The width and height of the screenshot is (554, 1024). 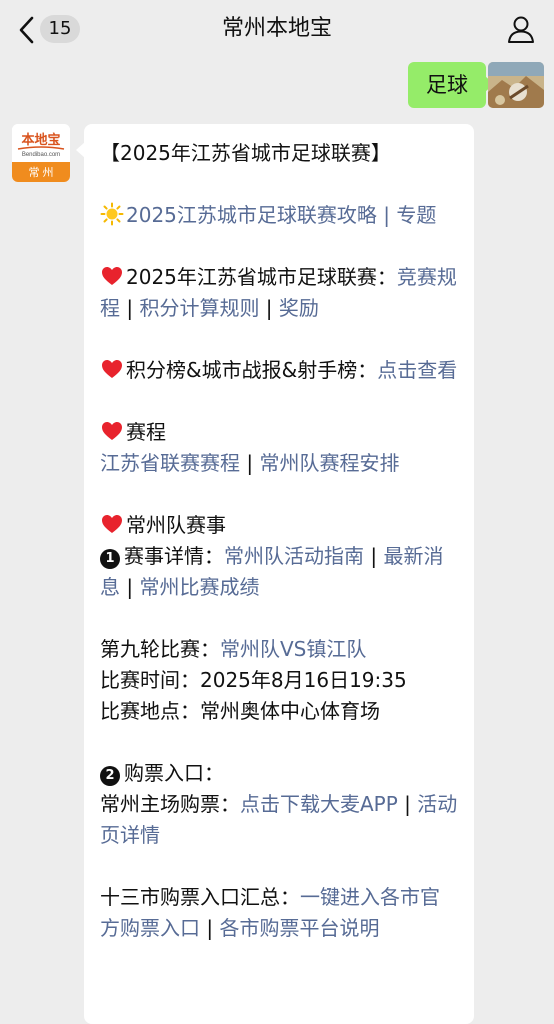 I want to click on avatar-logo-text: 本地宝, so click(x=40, y=139).